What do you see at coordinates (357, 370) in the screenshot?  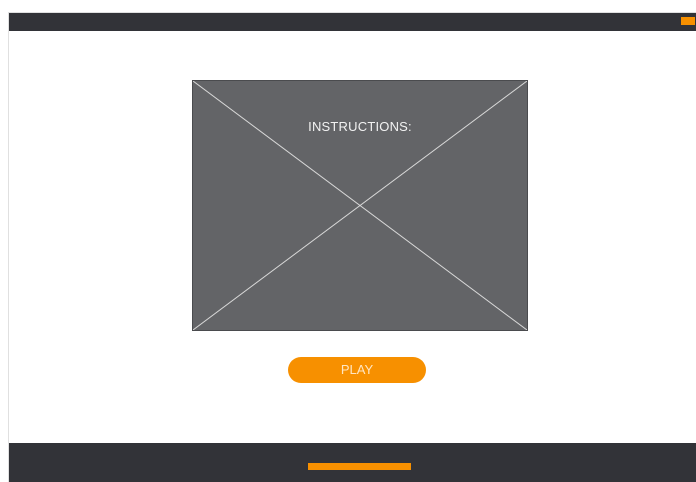 I see `play-button: PLAY` at bounding box center [357, 370].